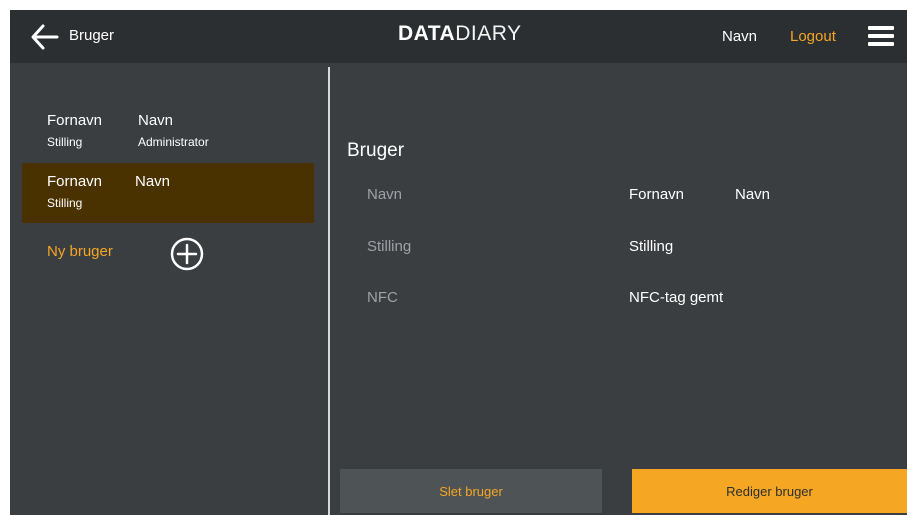  Describe the element at coordinates (471, 491) in the screenshot. I see `delete-user-button: Slet bruger` at that location.